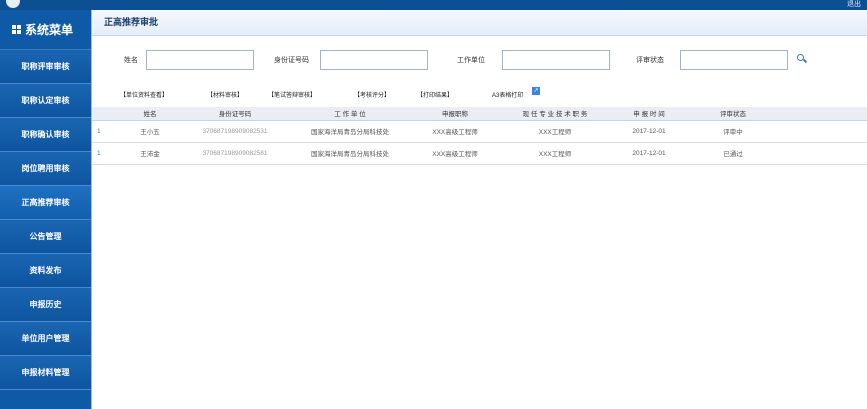 The height and width of the screenshot is (409, 867). I want to click on row-name: 王小五, so click(150, 131).